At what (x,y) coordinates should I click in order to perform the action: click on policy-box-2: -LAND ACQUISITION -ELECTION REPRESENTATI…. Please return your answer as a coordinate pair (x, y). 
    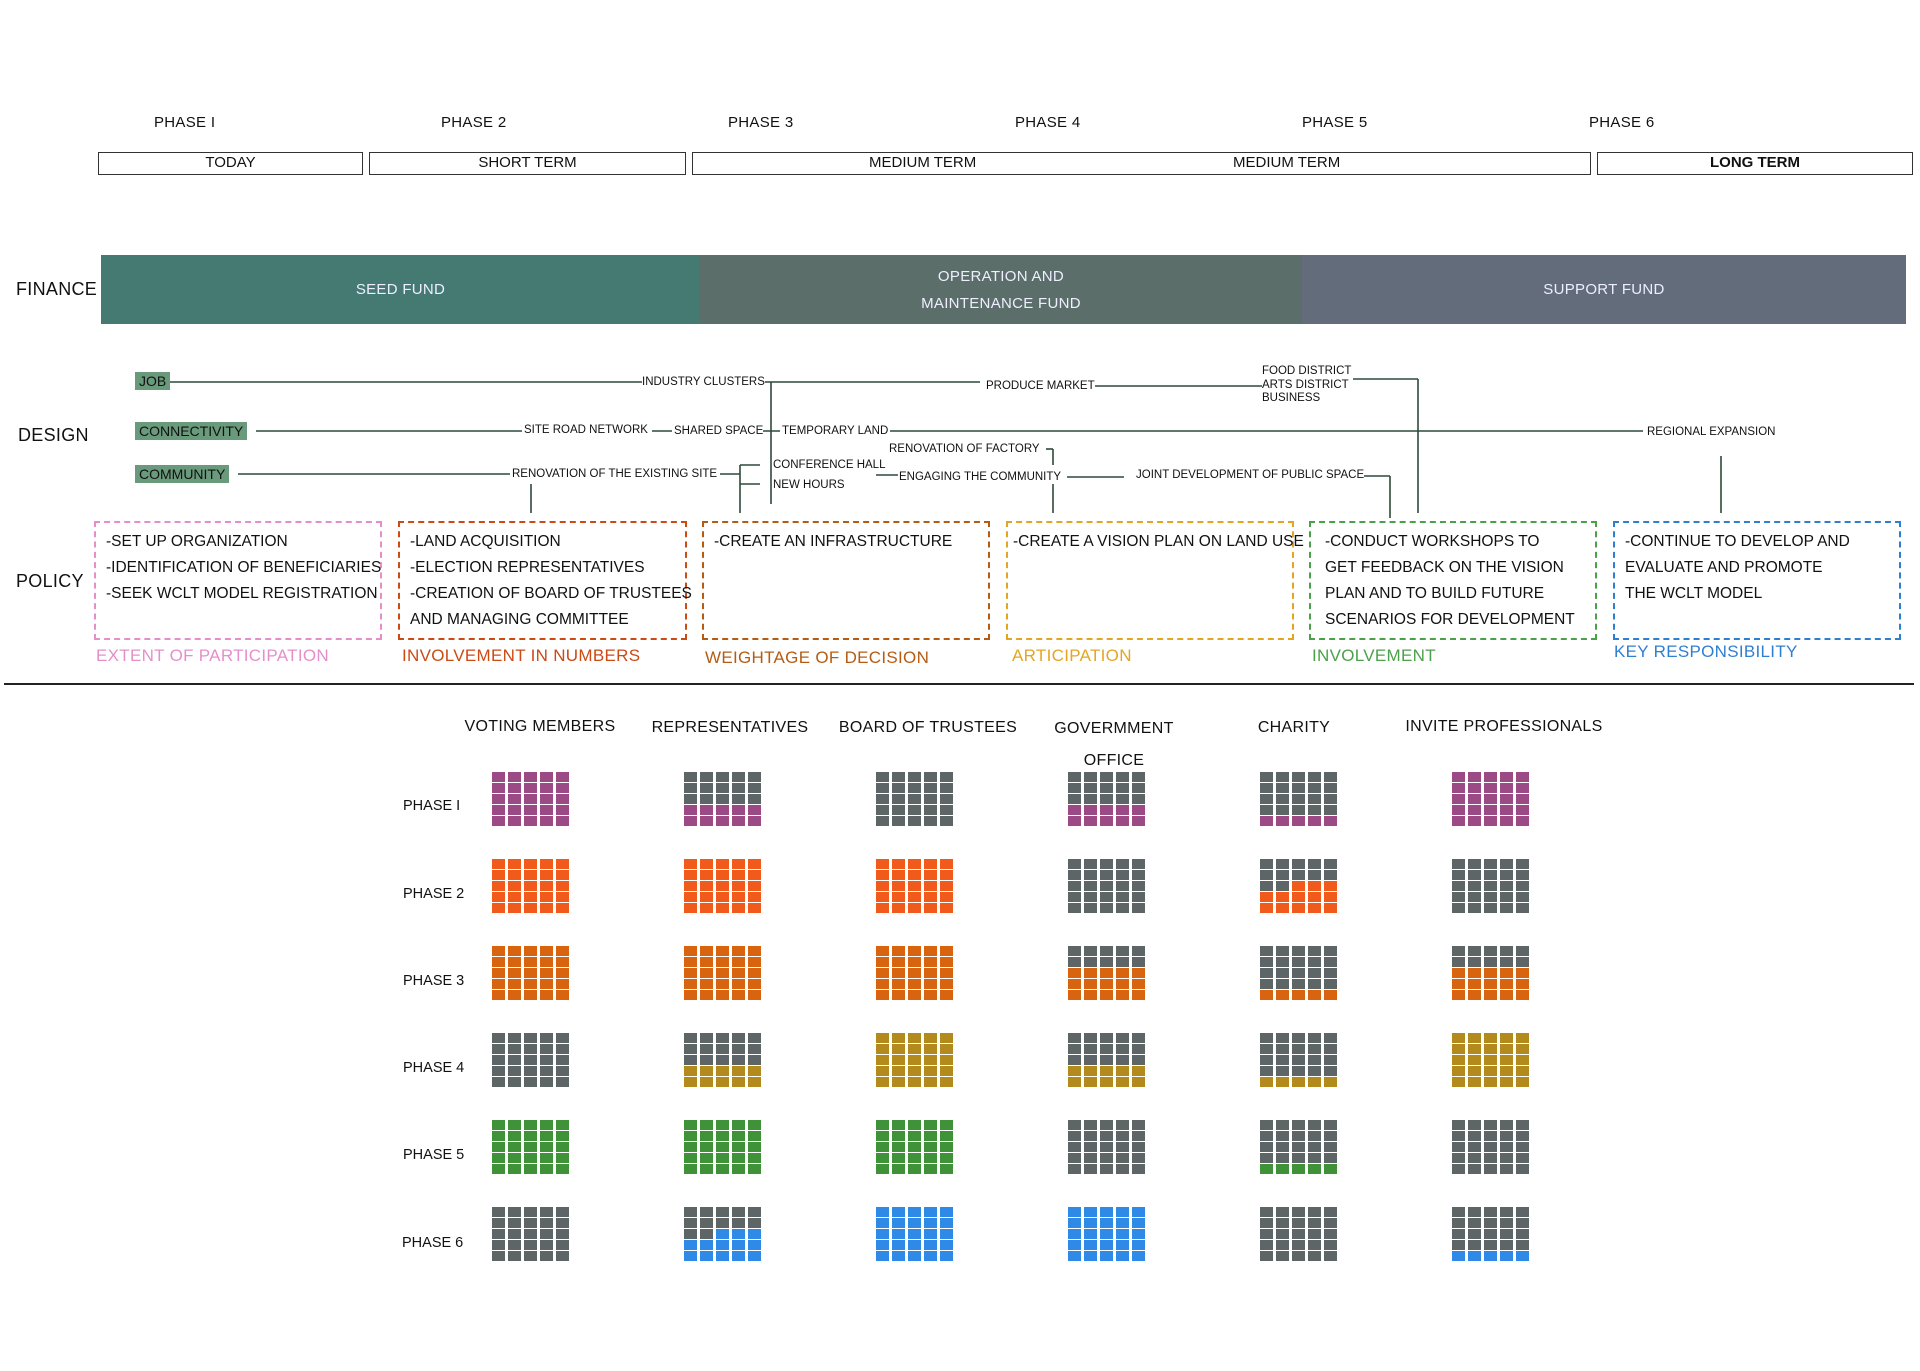
    Looking at the image, I should click on (545, 580).